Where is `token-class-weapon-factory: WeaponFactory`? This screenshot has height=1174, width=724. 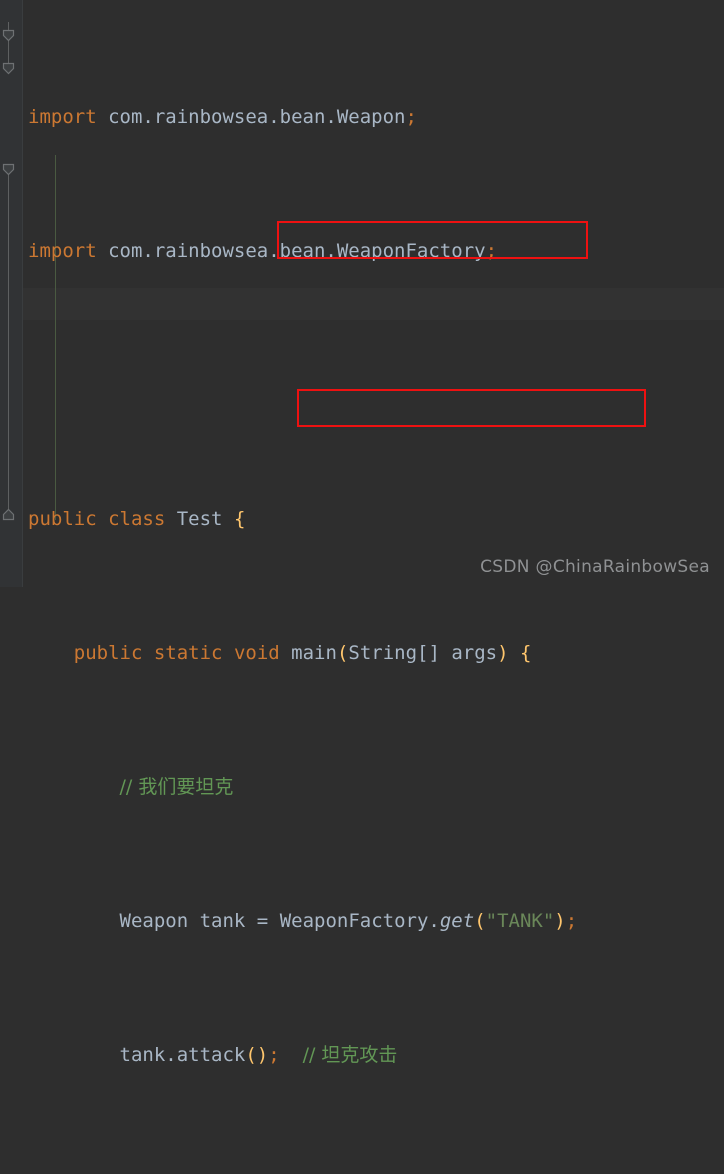 token-class-weapon-factory: WeaponFactory is located at coordinates (354, 921).